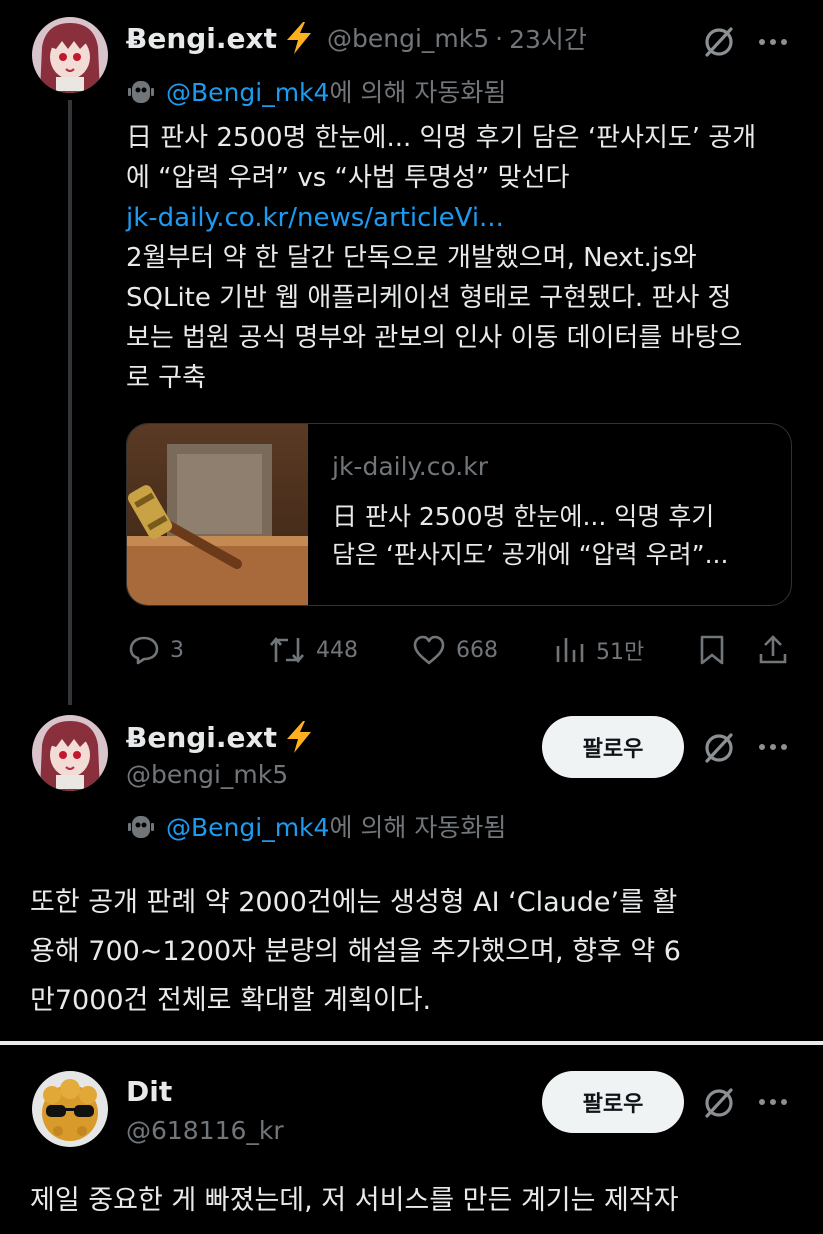 The width and height of the screenshot is (823, 1234). What do you see at coordinates (313, 650) in the screenshot?
I see `retweet-button: 448` at bounding box center [313, 650].